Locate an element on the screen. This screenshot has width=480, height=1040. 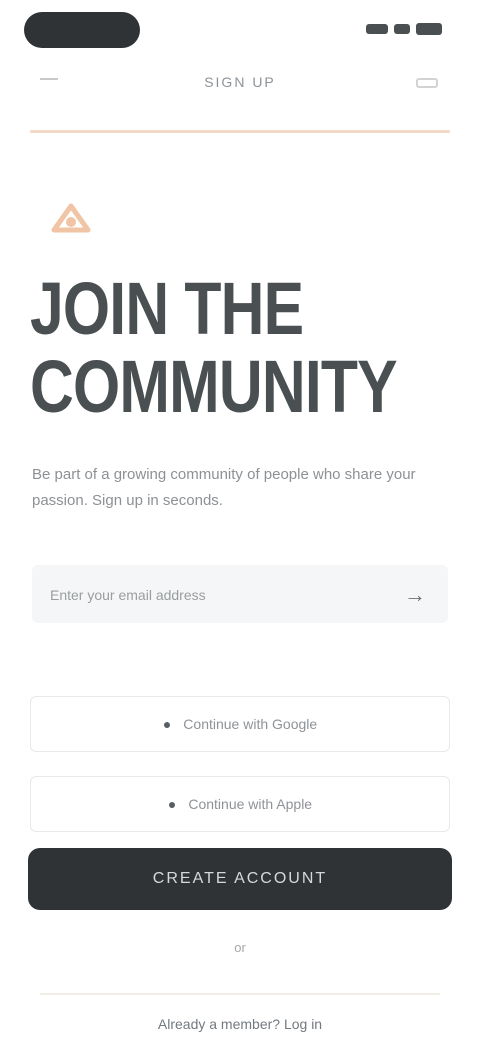
google-icon: ● is located at coordinates (167, 724).